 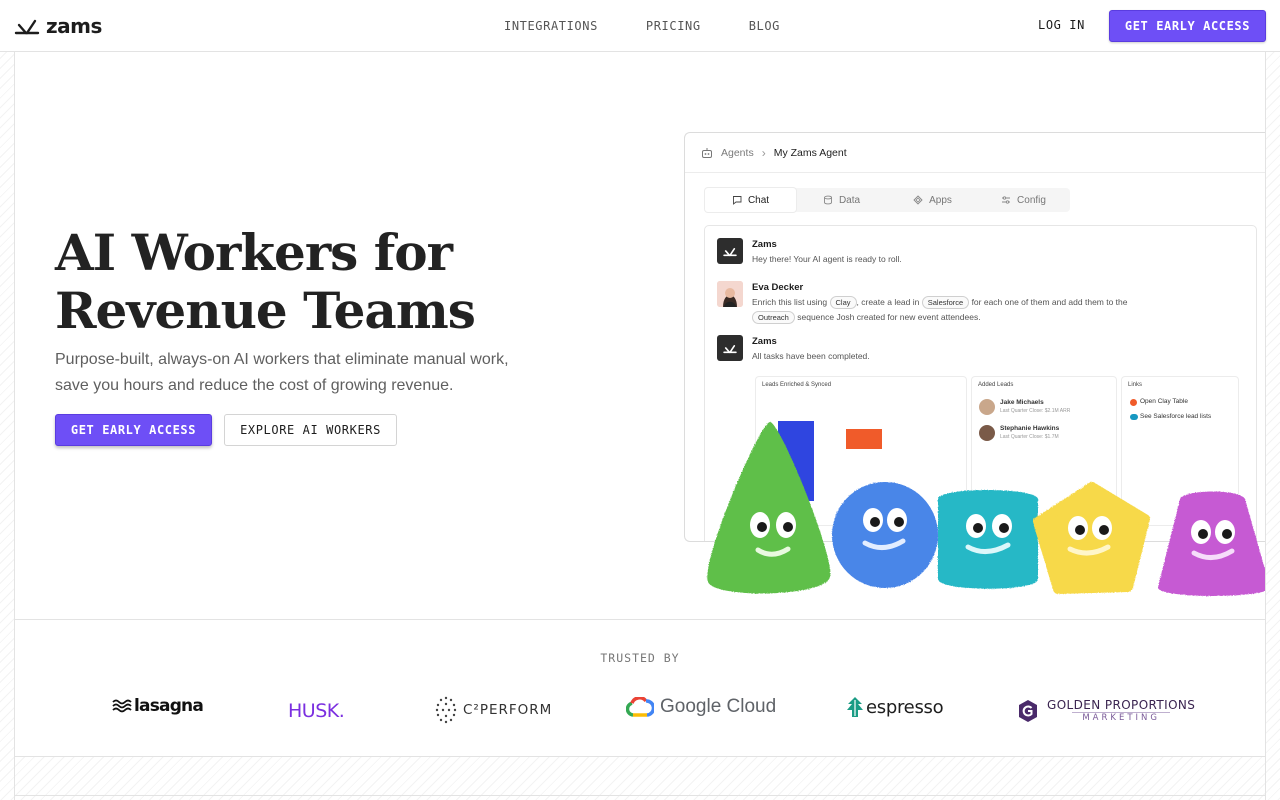 I want to click on message-text-part: Enrich this list using, so click(x=790, y=302).